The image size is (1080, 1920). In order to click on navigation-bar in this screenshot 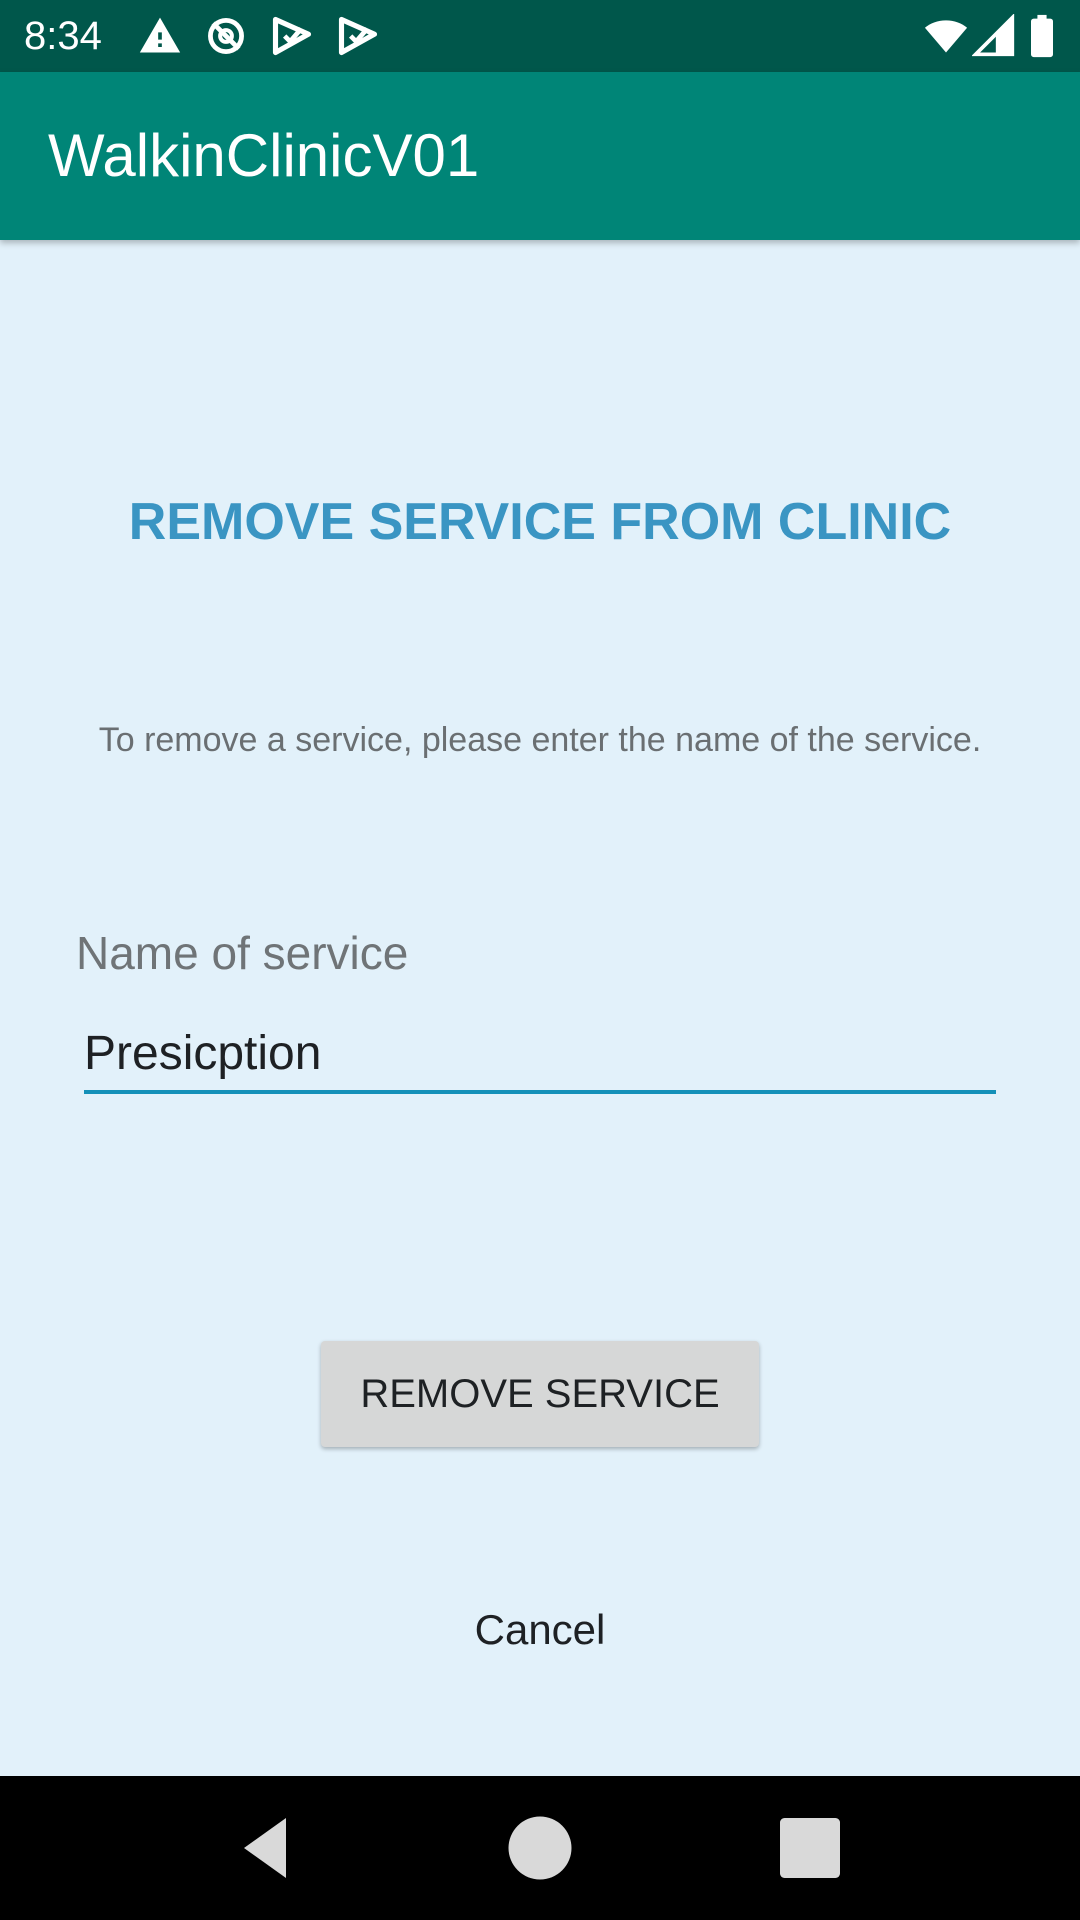, I will do `click(540, 1848)`.